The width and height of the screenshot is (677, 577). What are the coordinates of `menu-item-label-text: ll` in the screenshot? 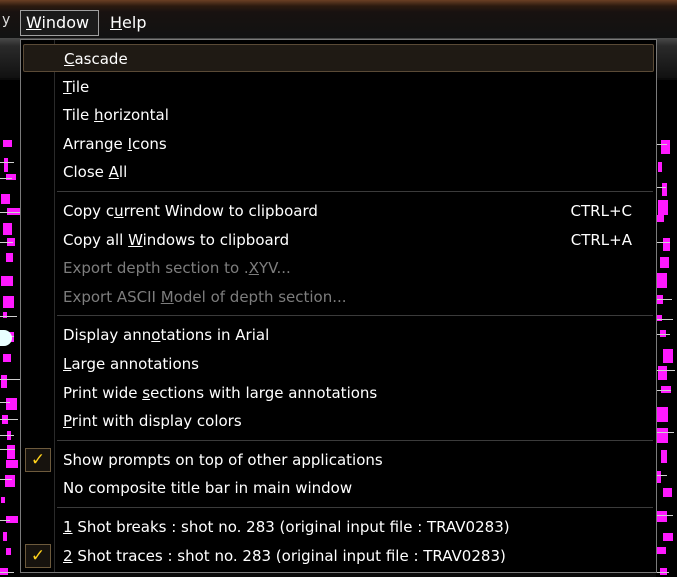 It's located at (123, 172).